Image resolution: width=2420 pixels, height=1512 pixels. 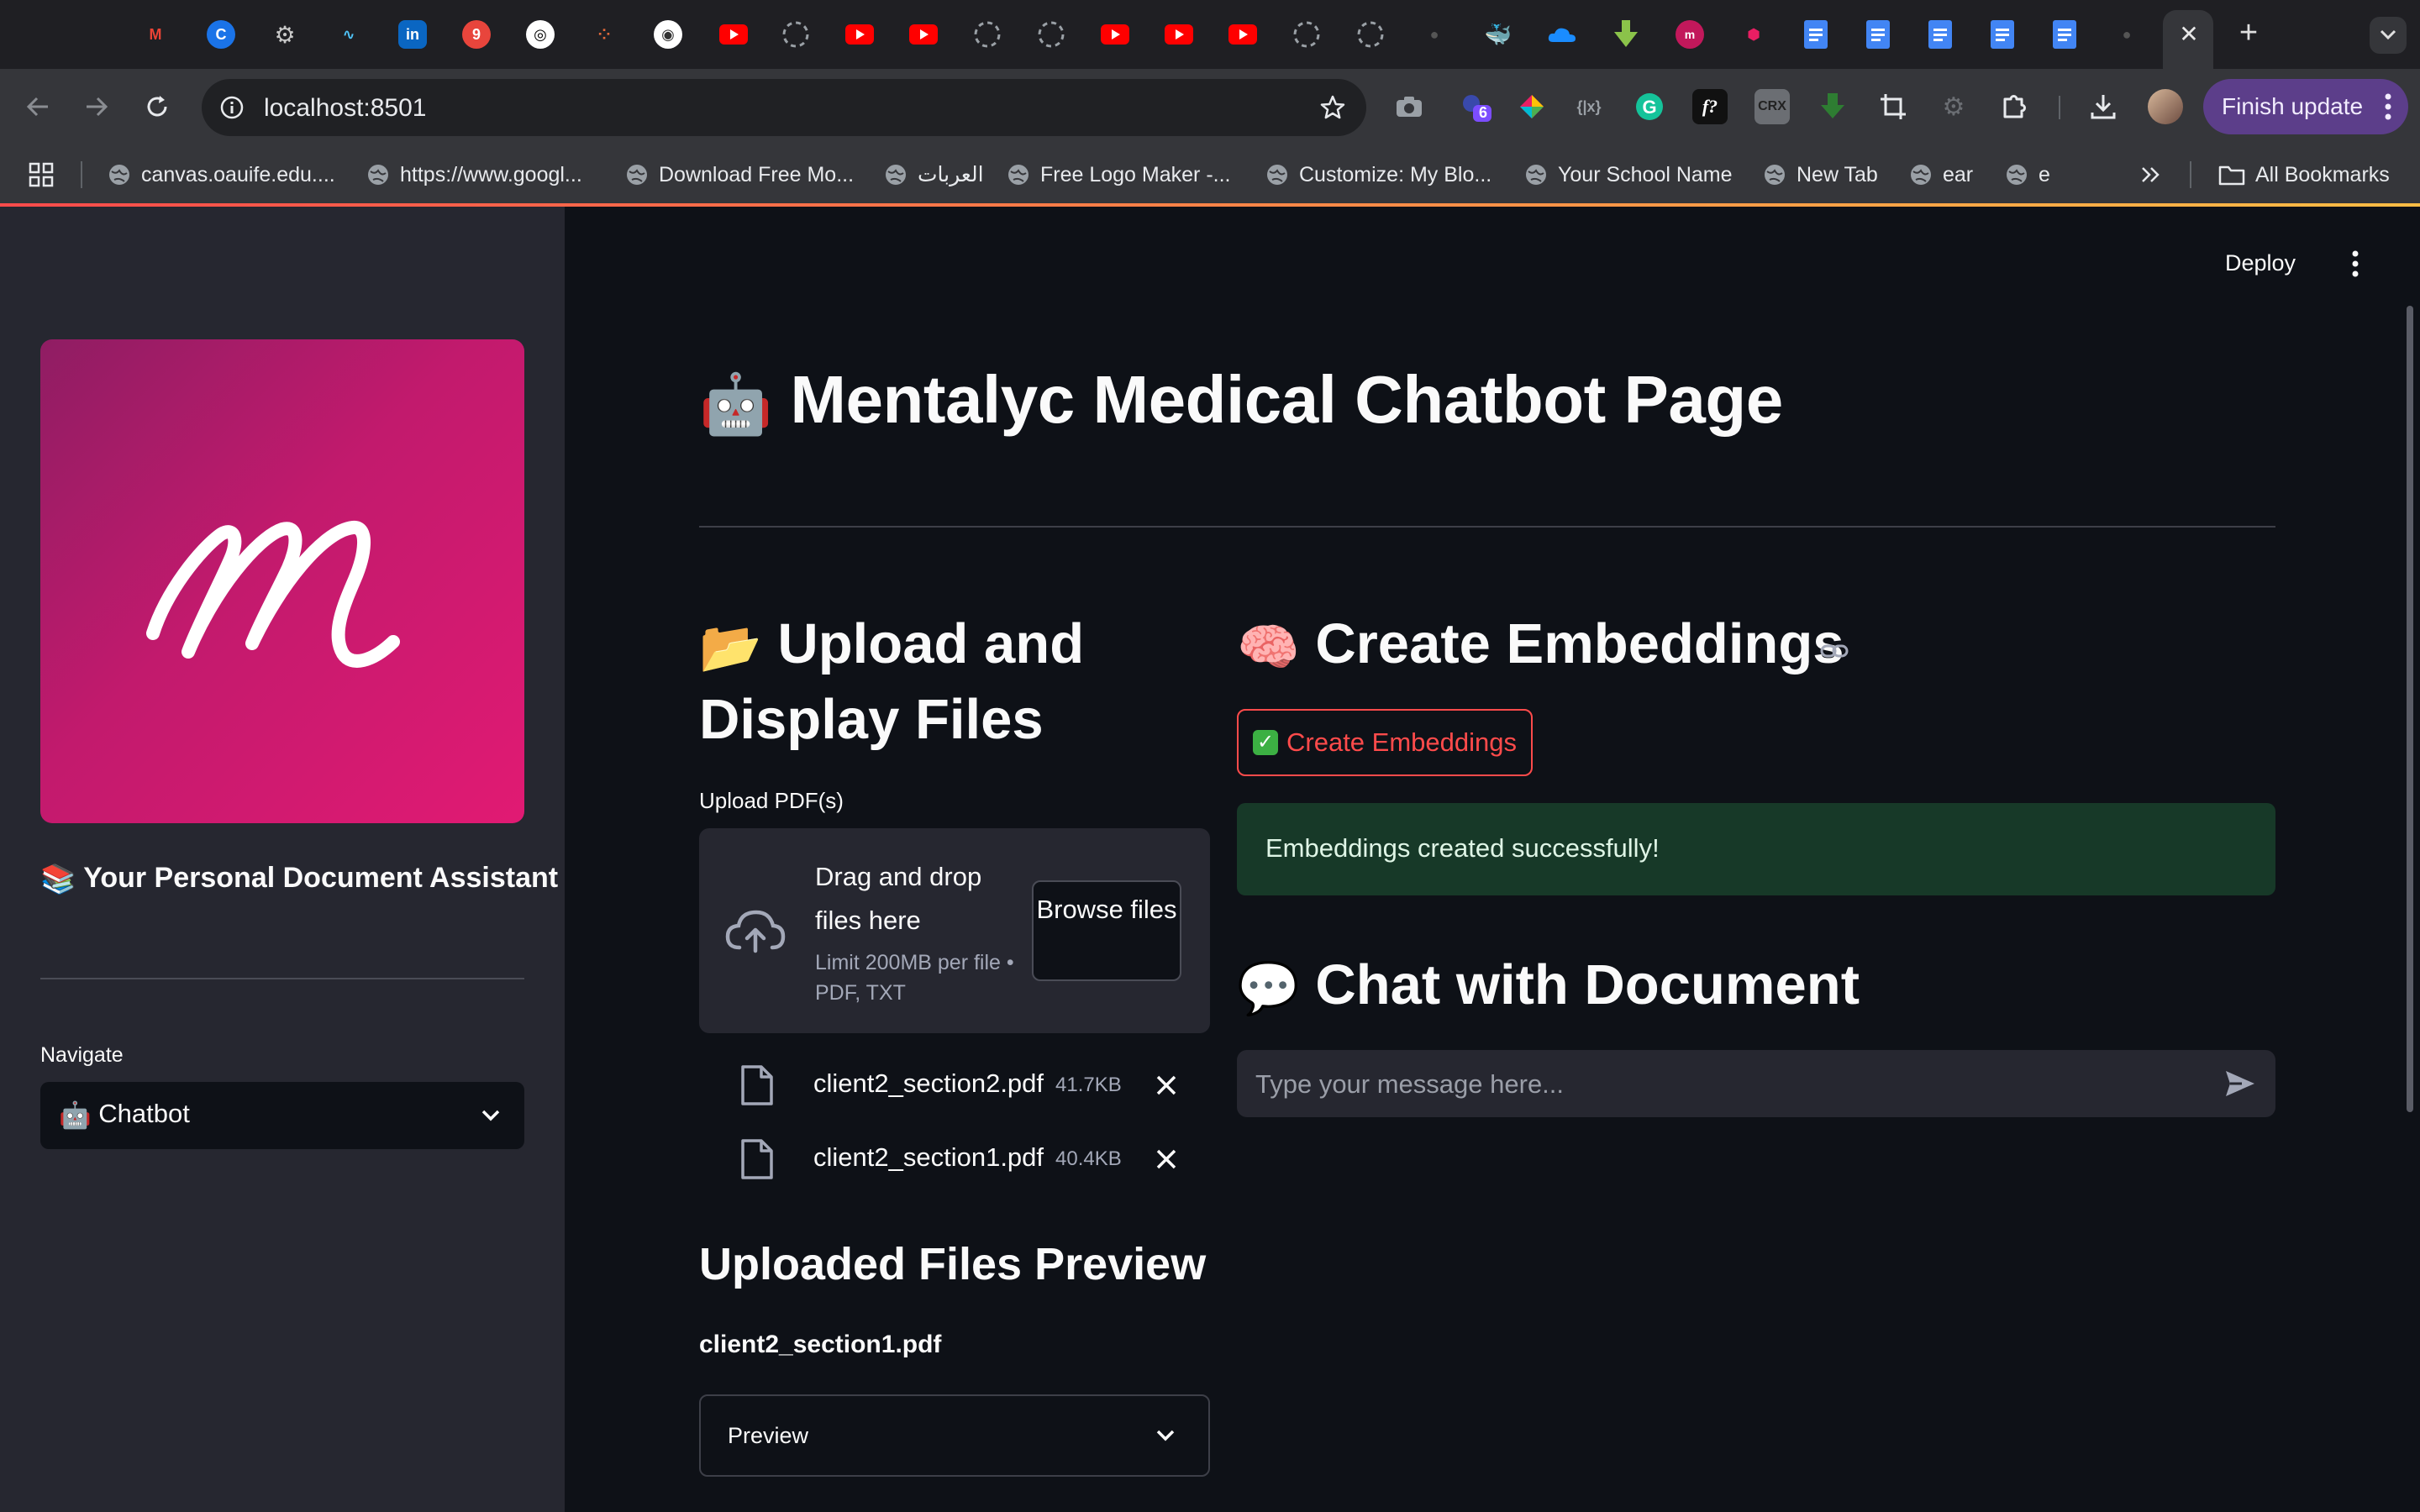 What do you see at coordinates (1589, 106) in the screenshot?
I see `code-extension-icon: {|x}` at bounding box center [1589, 106].